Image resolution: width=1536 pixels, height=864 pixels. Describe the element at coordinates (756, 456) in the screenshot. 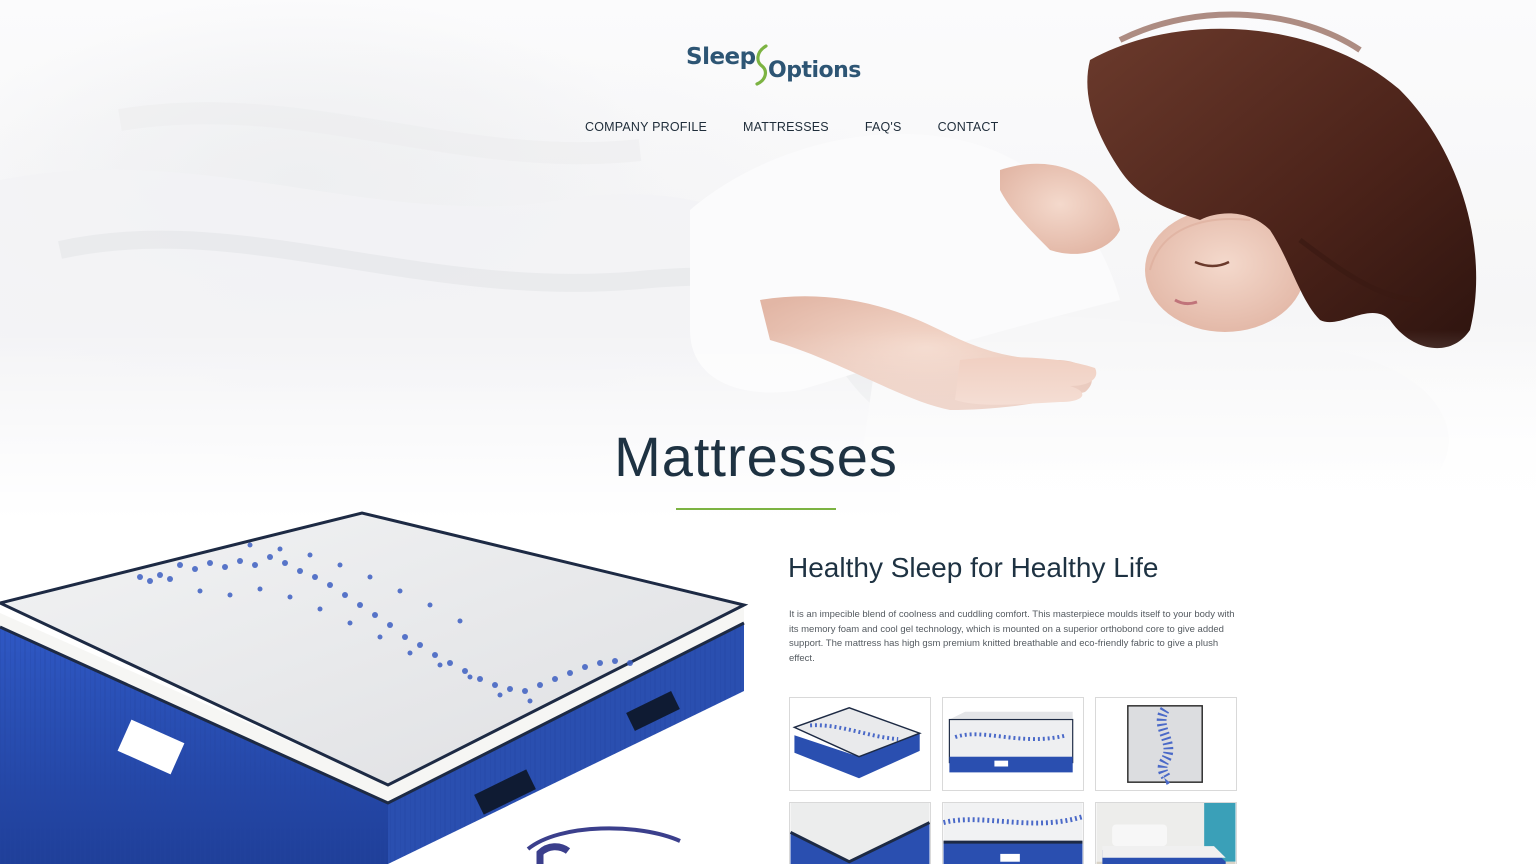

I see `page-title: Mattresses` at that location.